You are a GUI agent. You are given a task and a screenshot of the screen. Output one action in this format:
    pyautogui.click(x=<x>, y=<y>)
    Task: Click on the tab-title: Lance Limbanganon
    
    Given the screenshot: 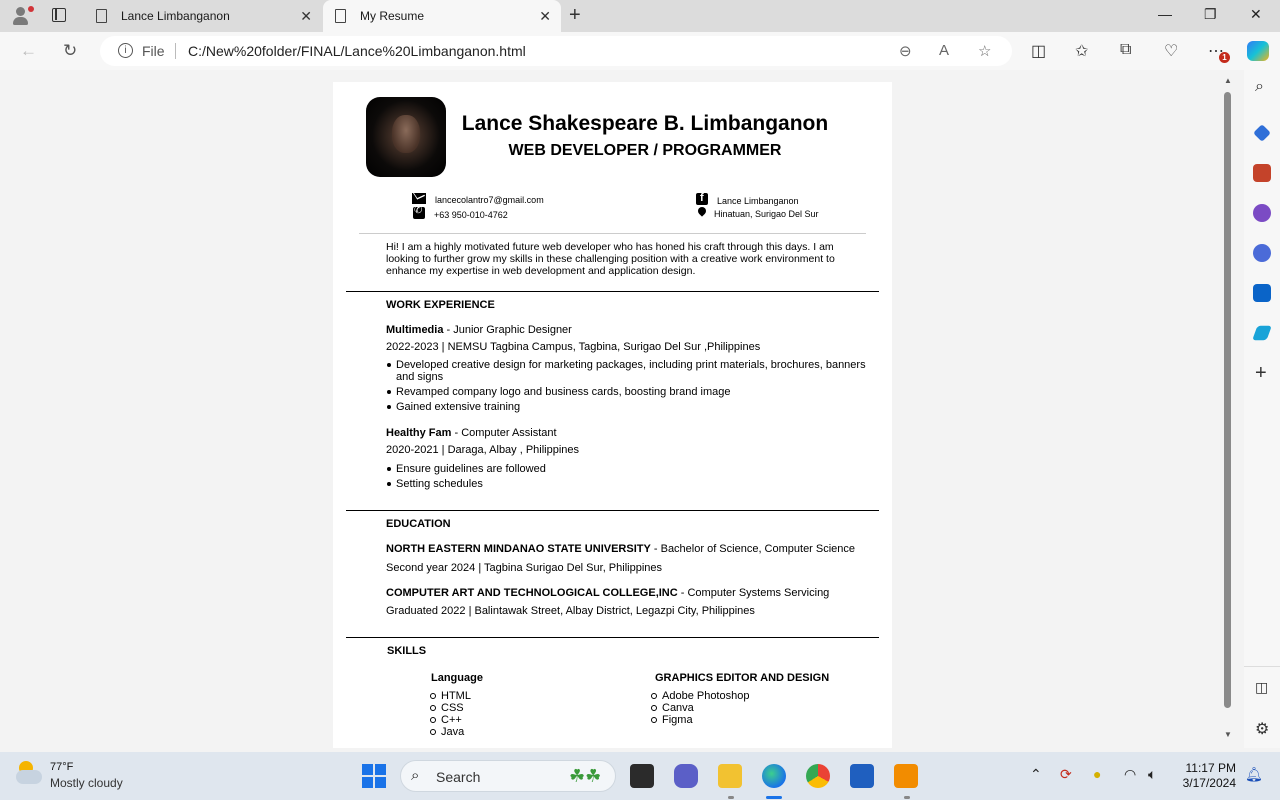 What is the action you would take?
    pyautogui.click(x=175, y=16)
    